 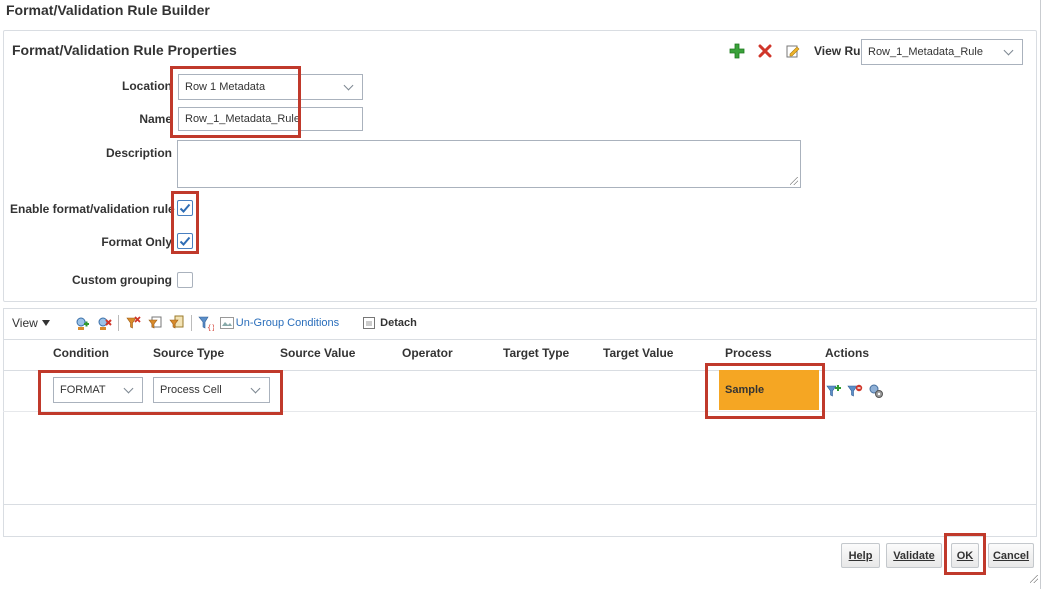 What do you see at coordinates (160, 392) in the screenshot?
I see `highlight-condition-source` at bounding box center [160, 392].